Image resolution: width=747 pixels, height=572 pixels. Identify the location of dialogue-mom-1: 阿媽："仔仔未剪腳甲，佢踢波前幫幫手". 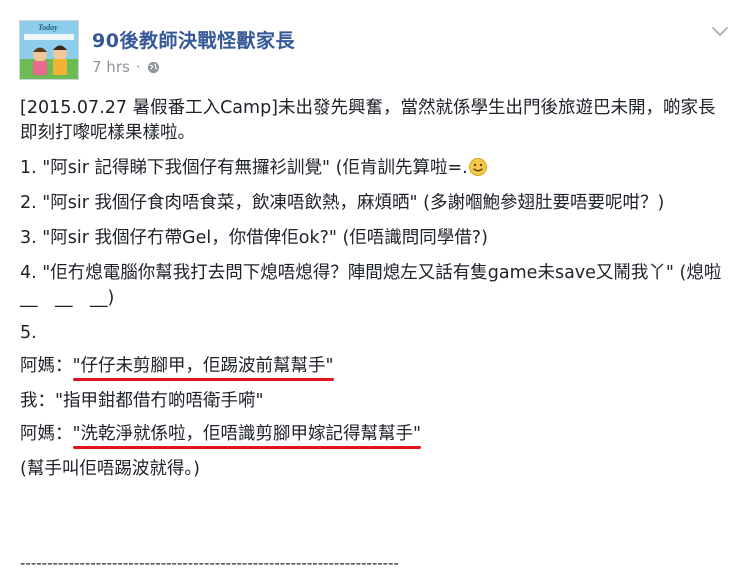
(375, 367).